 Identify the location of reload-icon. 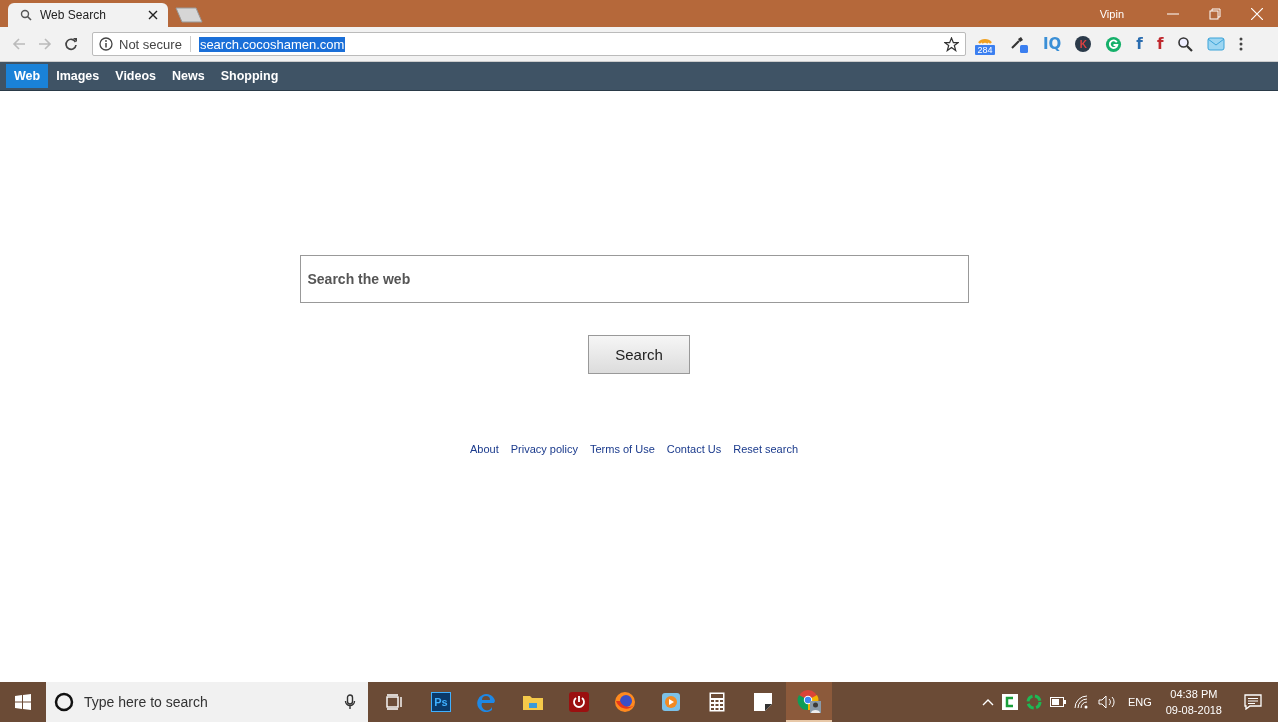
(71, 44).